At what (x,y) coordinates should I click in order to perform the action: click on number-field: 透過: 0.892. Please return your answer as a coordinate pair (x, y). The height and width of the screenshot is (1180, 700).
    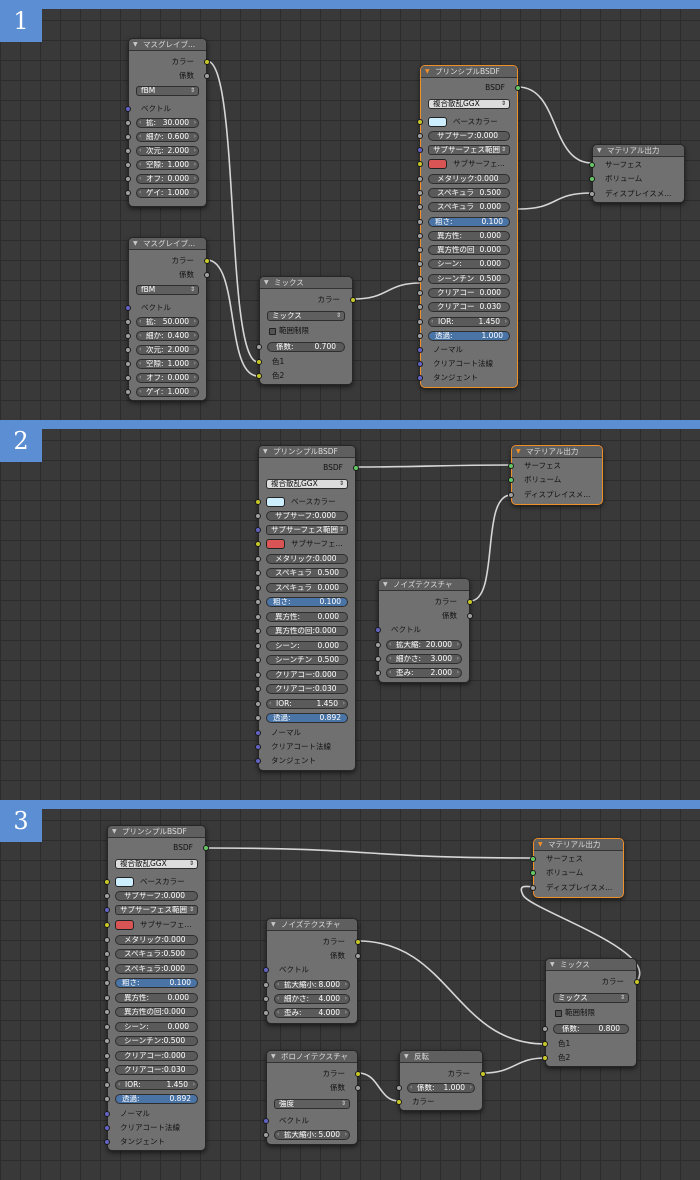
    Looking at the image, I should click on (156, 1099).